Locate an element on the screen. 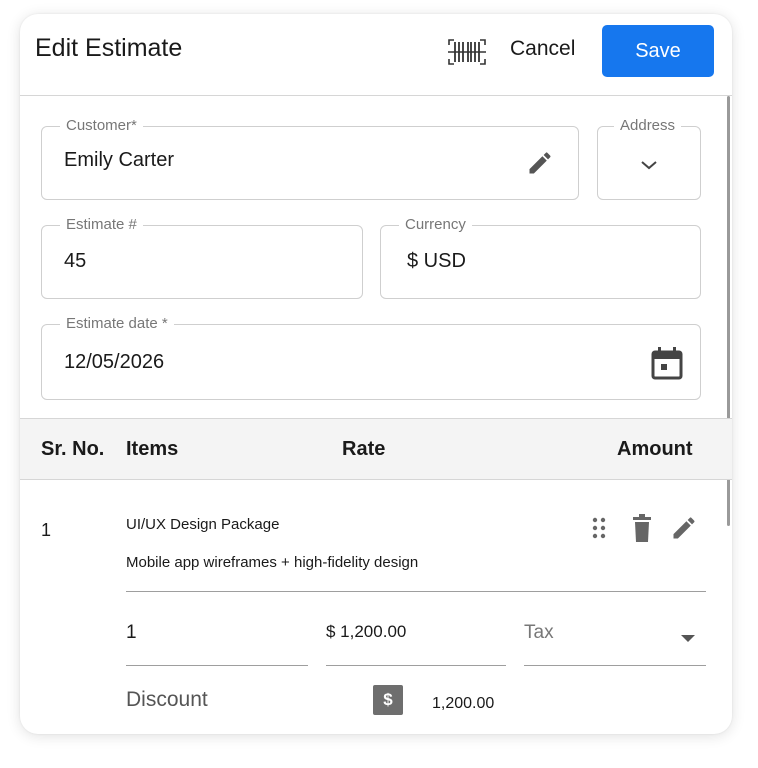 Image resolution: width=758 pixels, height=768 pixels. item-name: UI/UX Design Package is located at coordinates (203, 524).